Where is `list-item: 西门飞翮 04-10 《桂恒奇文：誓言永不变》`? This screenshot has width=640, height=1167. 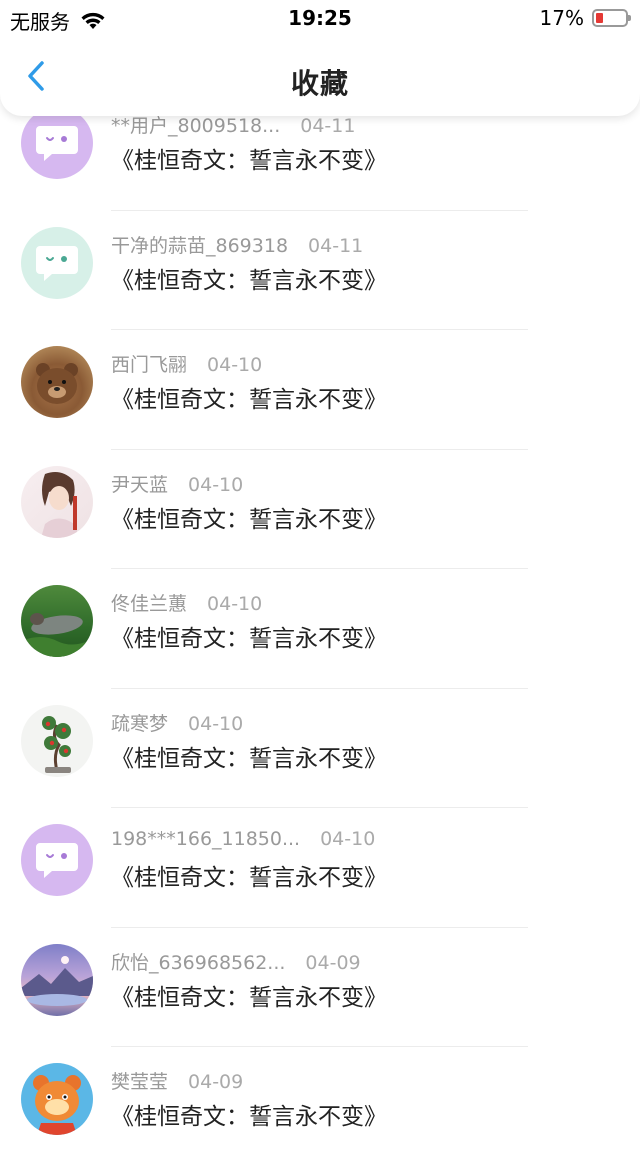 list-item: 西门飞翮 04-10 《桂恒奇文：誓言永不变》 is located at coordinates (320, 390).